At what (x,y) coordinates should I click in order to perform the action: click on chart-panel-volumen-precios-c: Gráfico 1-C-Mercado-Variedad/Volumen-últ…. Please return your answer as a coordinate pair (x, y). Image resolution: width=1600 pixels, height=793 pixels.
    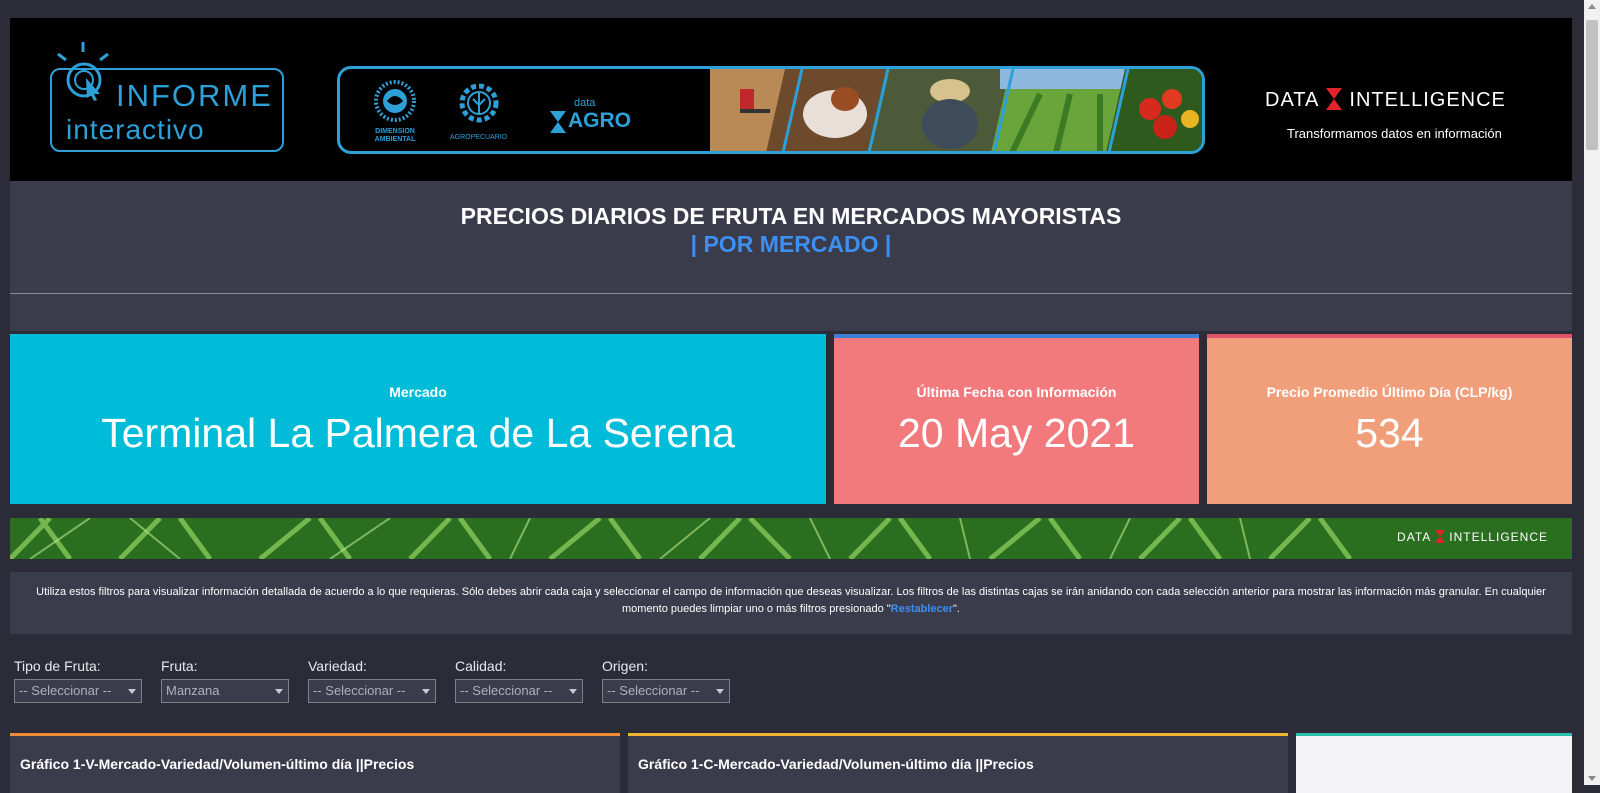
    Looking at the image, I should click on (958, 763).